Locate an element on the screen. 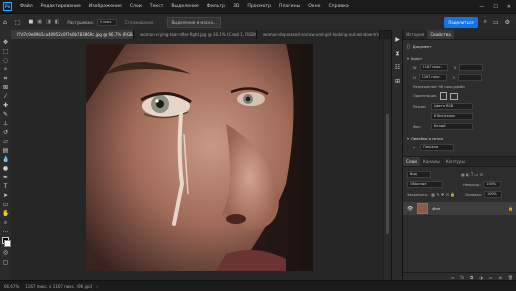  tab-history: История is located at coordinates (415, 34).